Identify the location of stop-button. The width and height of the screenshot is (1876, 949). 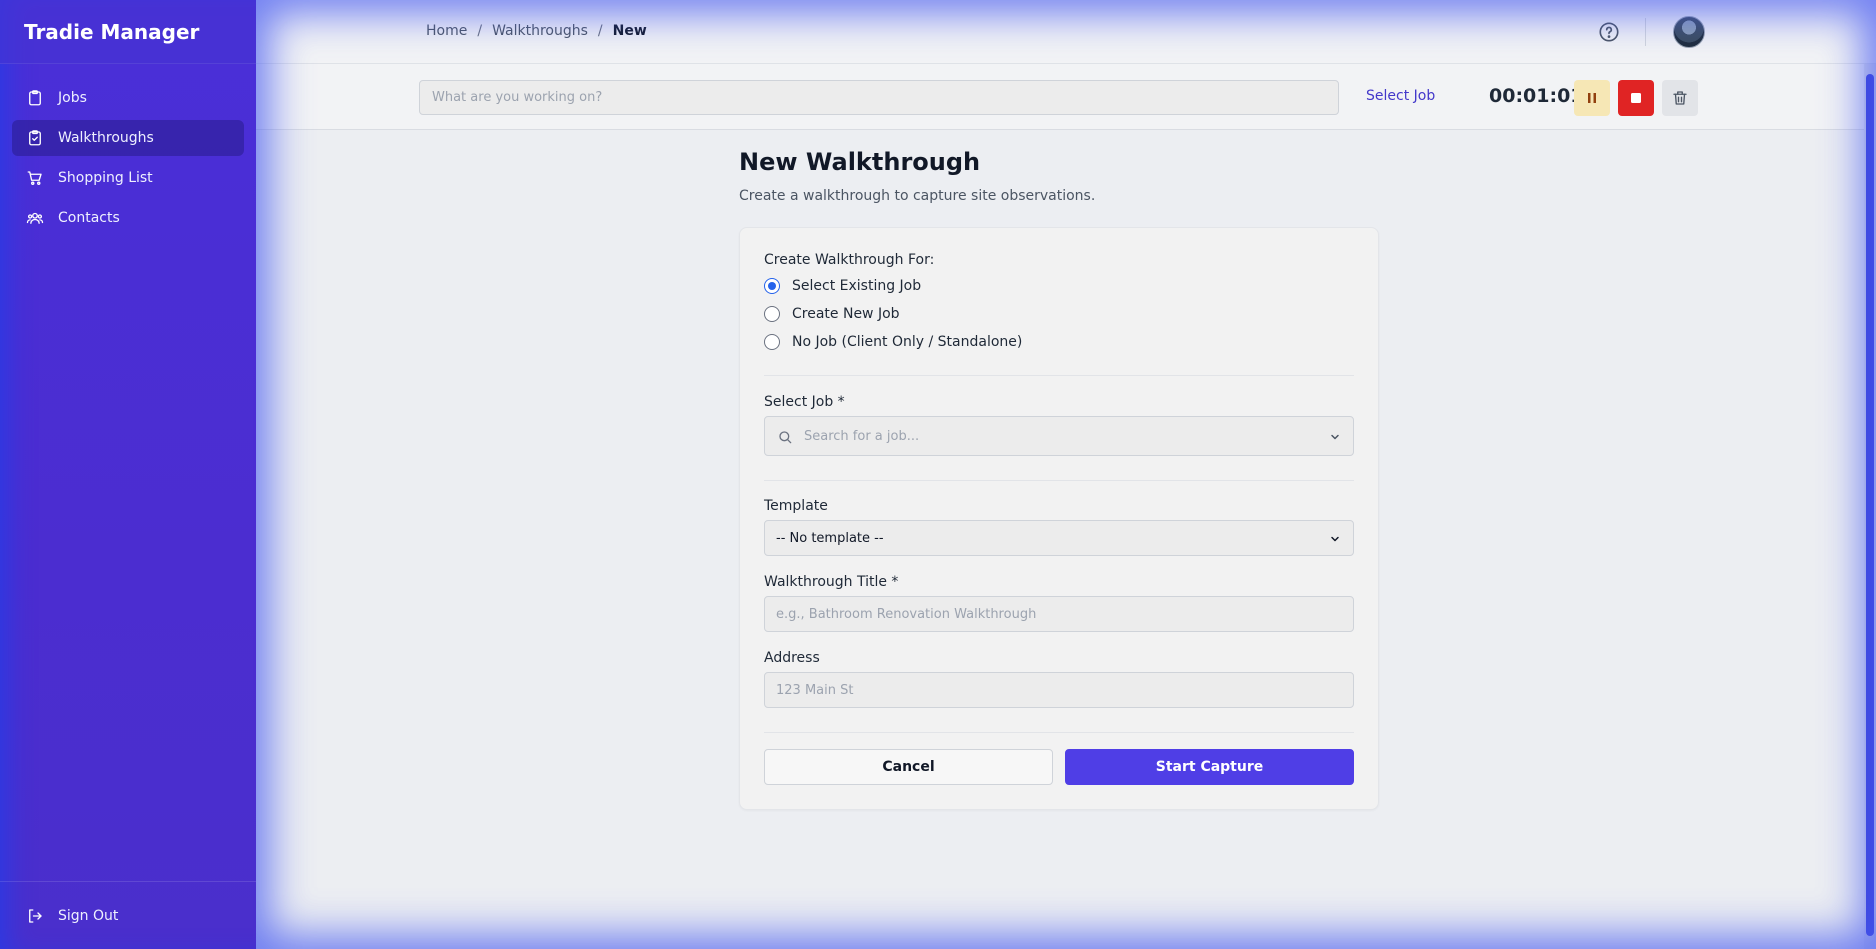
(1636, 98).